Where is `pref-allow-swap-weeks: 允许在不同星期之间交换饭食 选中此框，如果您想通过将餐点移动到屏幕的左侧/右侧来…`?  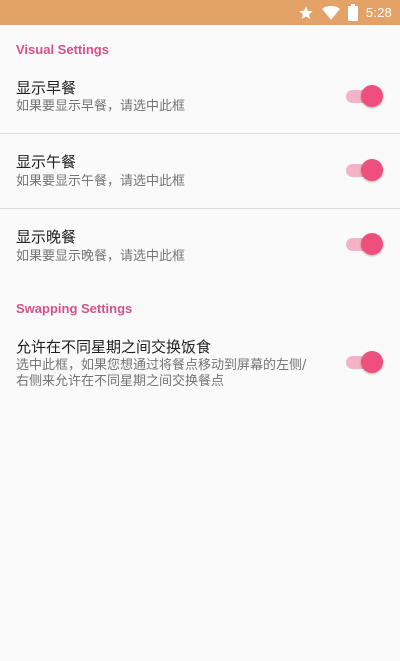 pref-allow-swap-weeks: 允许在不同星期之间交换饭食 选中此框，如果您想通过将餐点移动到屏幕的左侧/右侧来… is located at coordinates (200, 365).